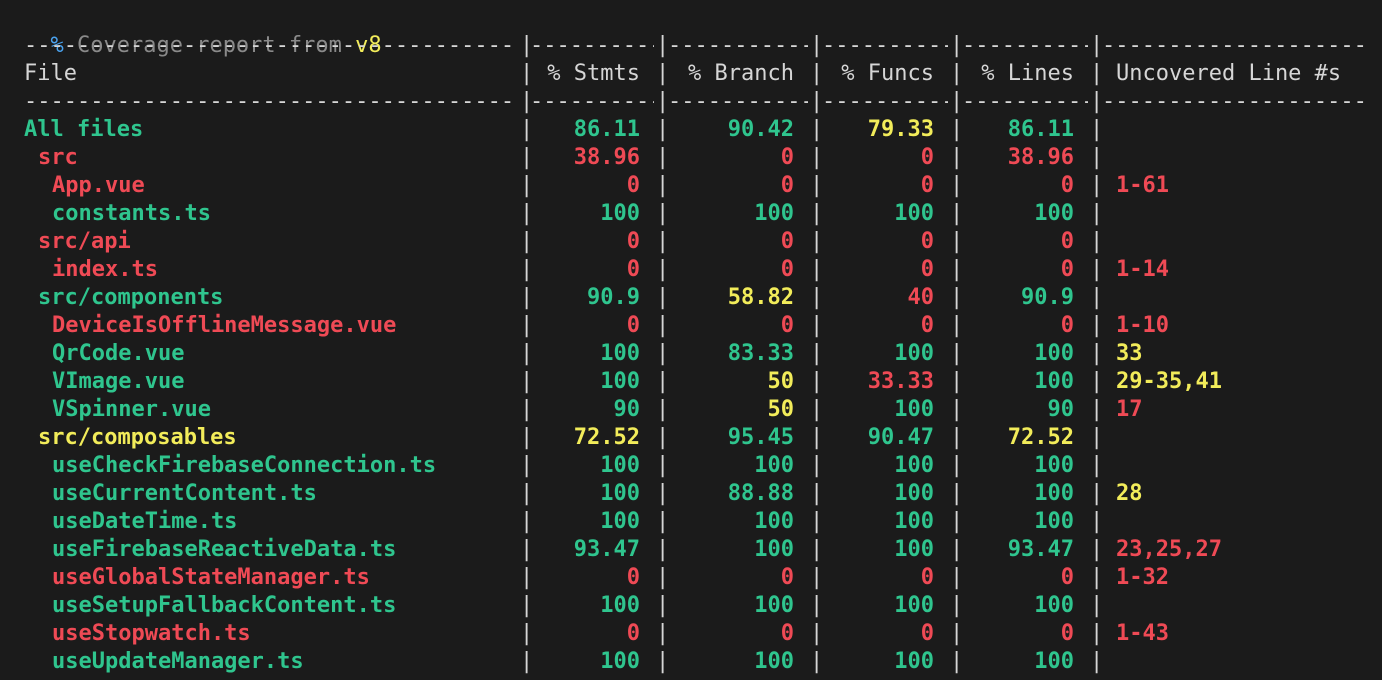 This screenshot has width=1382, height=680. Describe the element at coordinates (699, 270) in the screenshot. I see `table-row: index.ts | 0 | 0 | 0 | 0 | 1-14` at that location.